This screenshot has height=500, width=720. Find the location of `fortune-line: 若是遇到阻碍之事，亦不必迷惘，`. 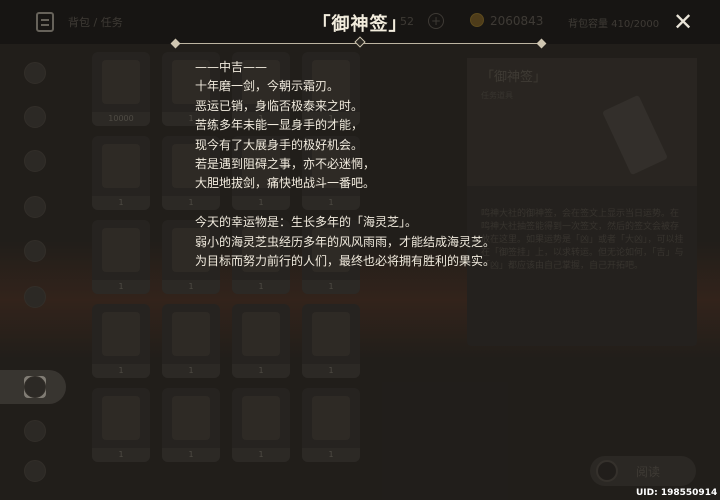

fortune-line: 若是遇到阻碍之事，亦不必迷惘， is located at coordinates (285, 164).